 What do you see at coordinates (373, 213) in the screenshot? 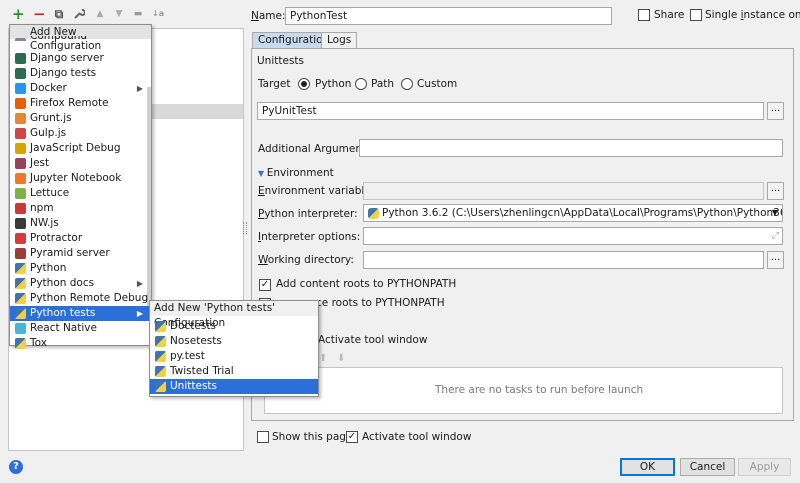
I see `python-icon` at bounding box center [373, 213].